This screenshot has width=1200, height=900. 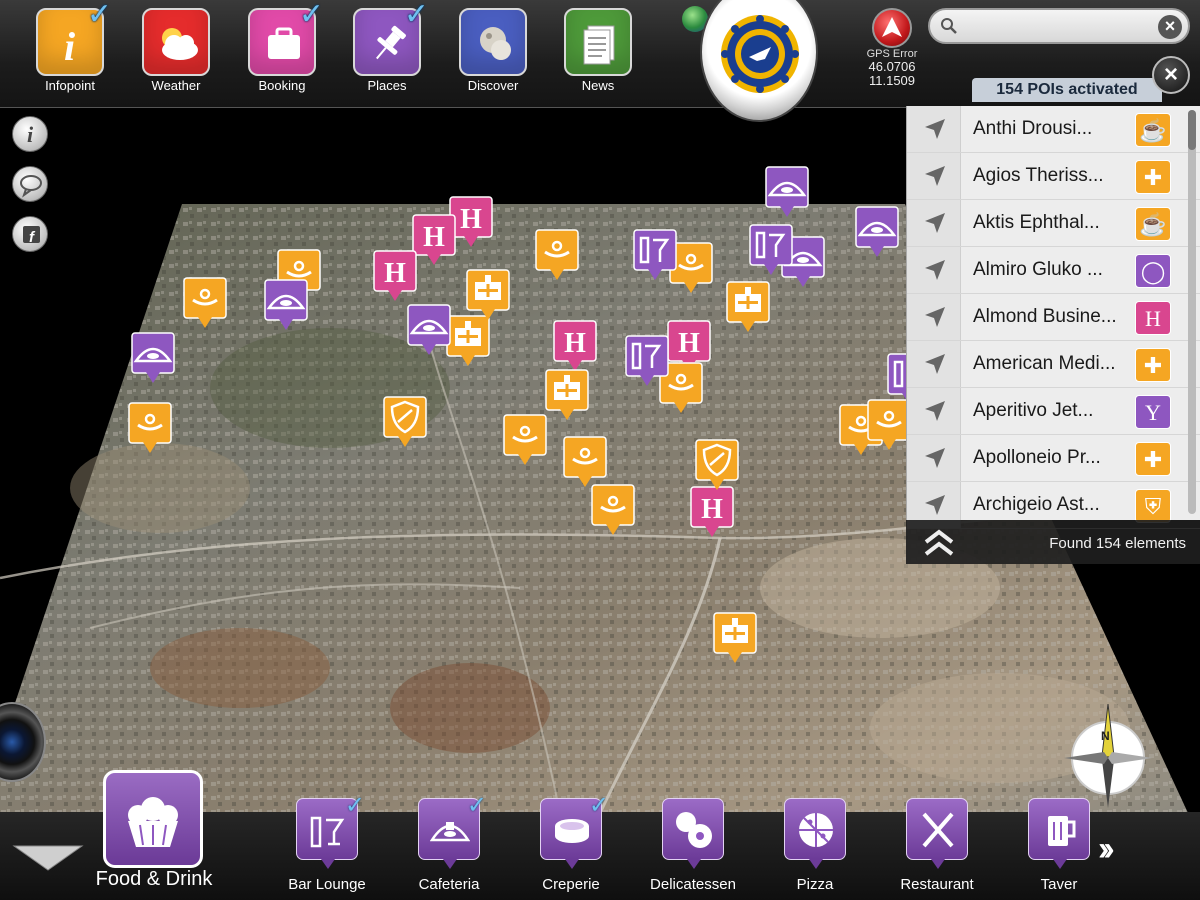 What do you see at coordinates (390, 50) in the screenshot?
I see `app-places-button: ✓ Places` at bounding box center [390, 50].